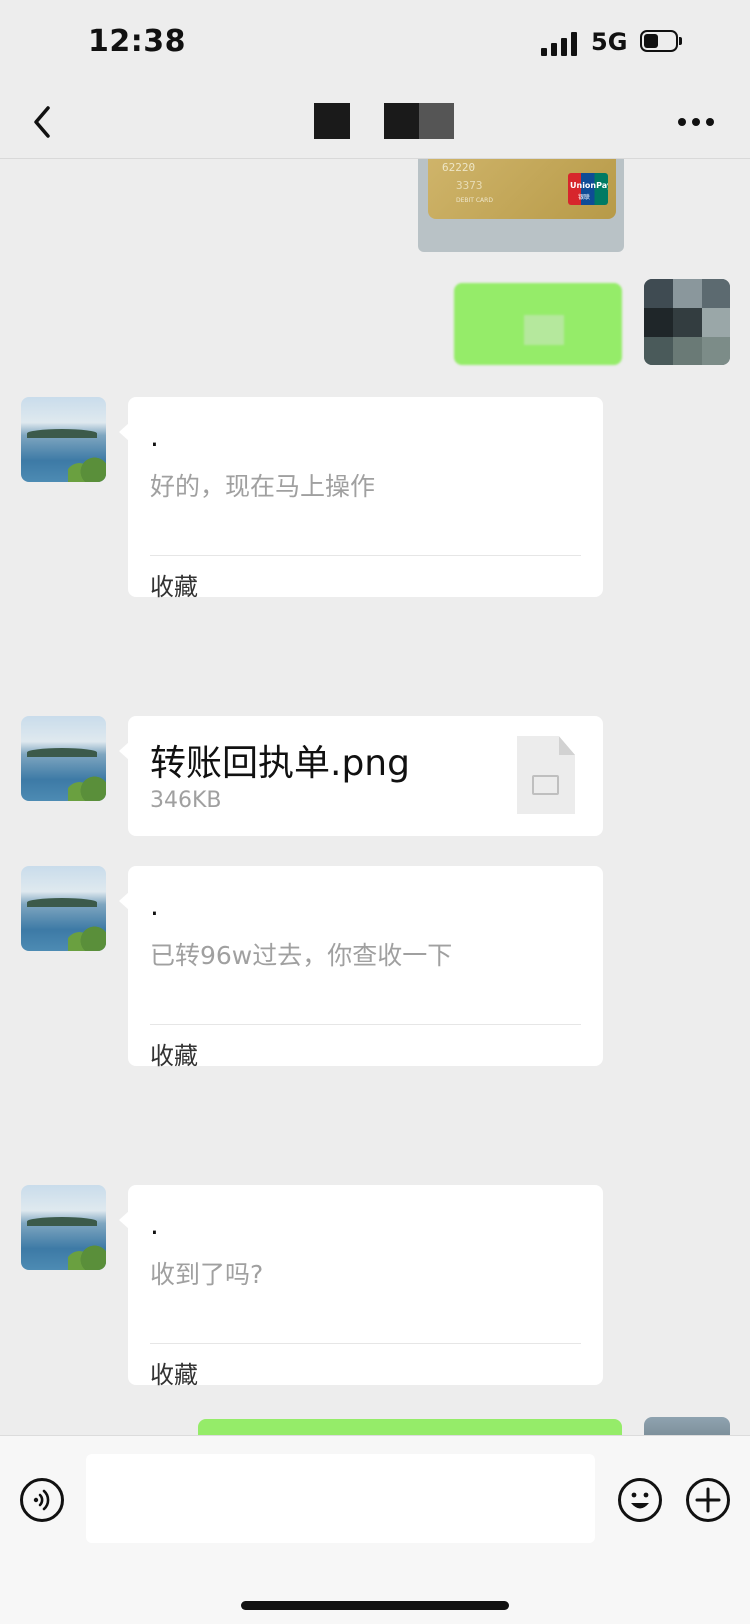  I want to click on image-message: 62220 3373 DEBIT CARD UnionPay 银联, so click(521, 205).